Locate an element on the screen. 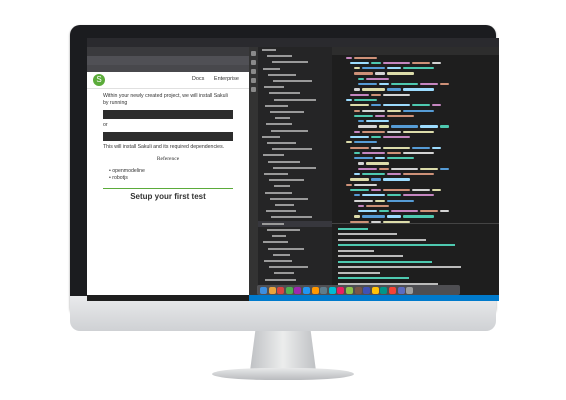 The width and height of the screenshot is (566, 400). bullet-label: openmodeline is located at coordinates (128, 171).